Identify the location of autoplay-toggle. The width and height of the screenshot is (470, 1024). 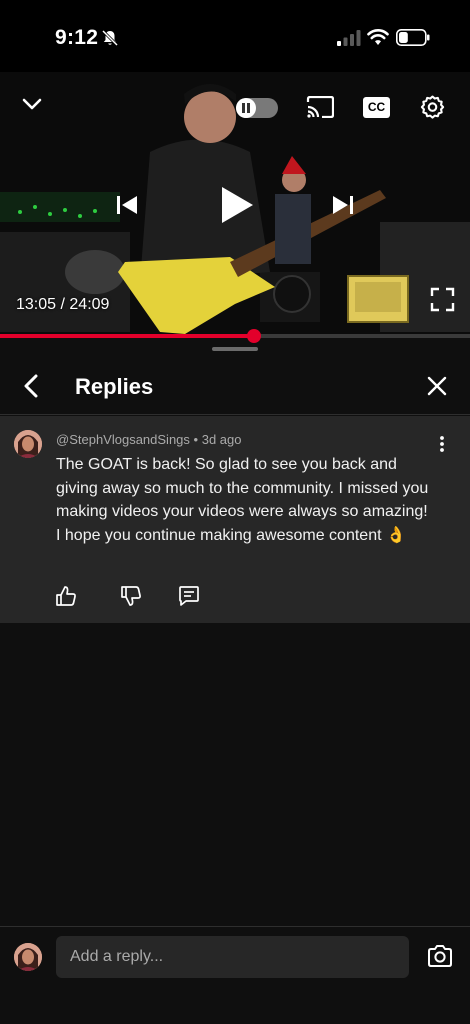
(257, 108).